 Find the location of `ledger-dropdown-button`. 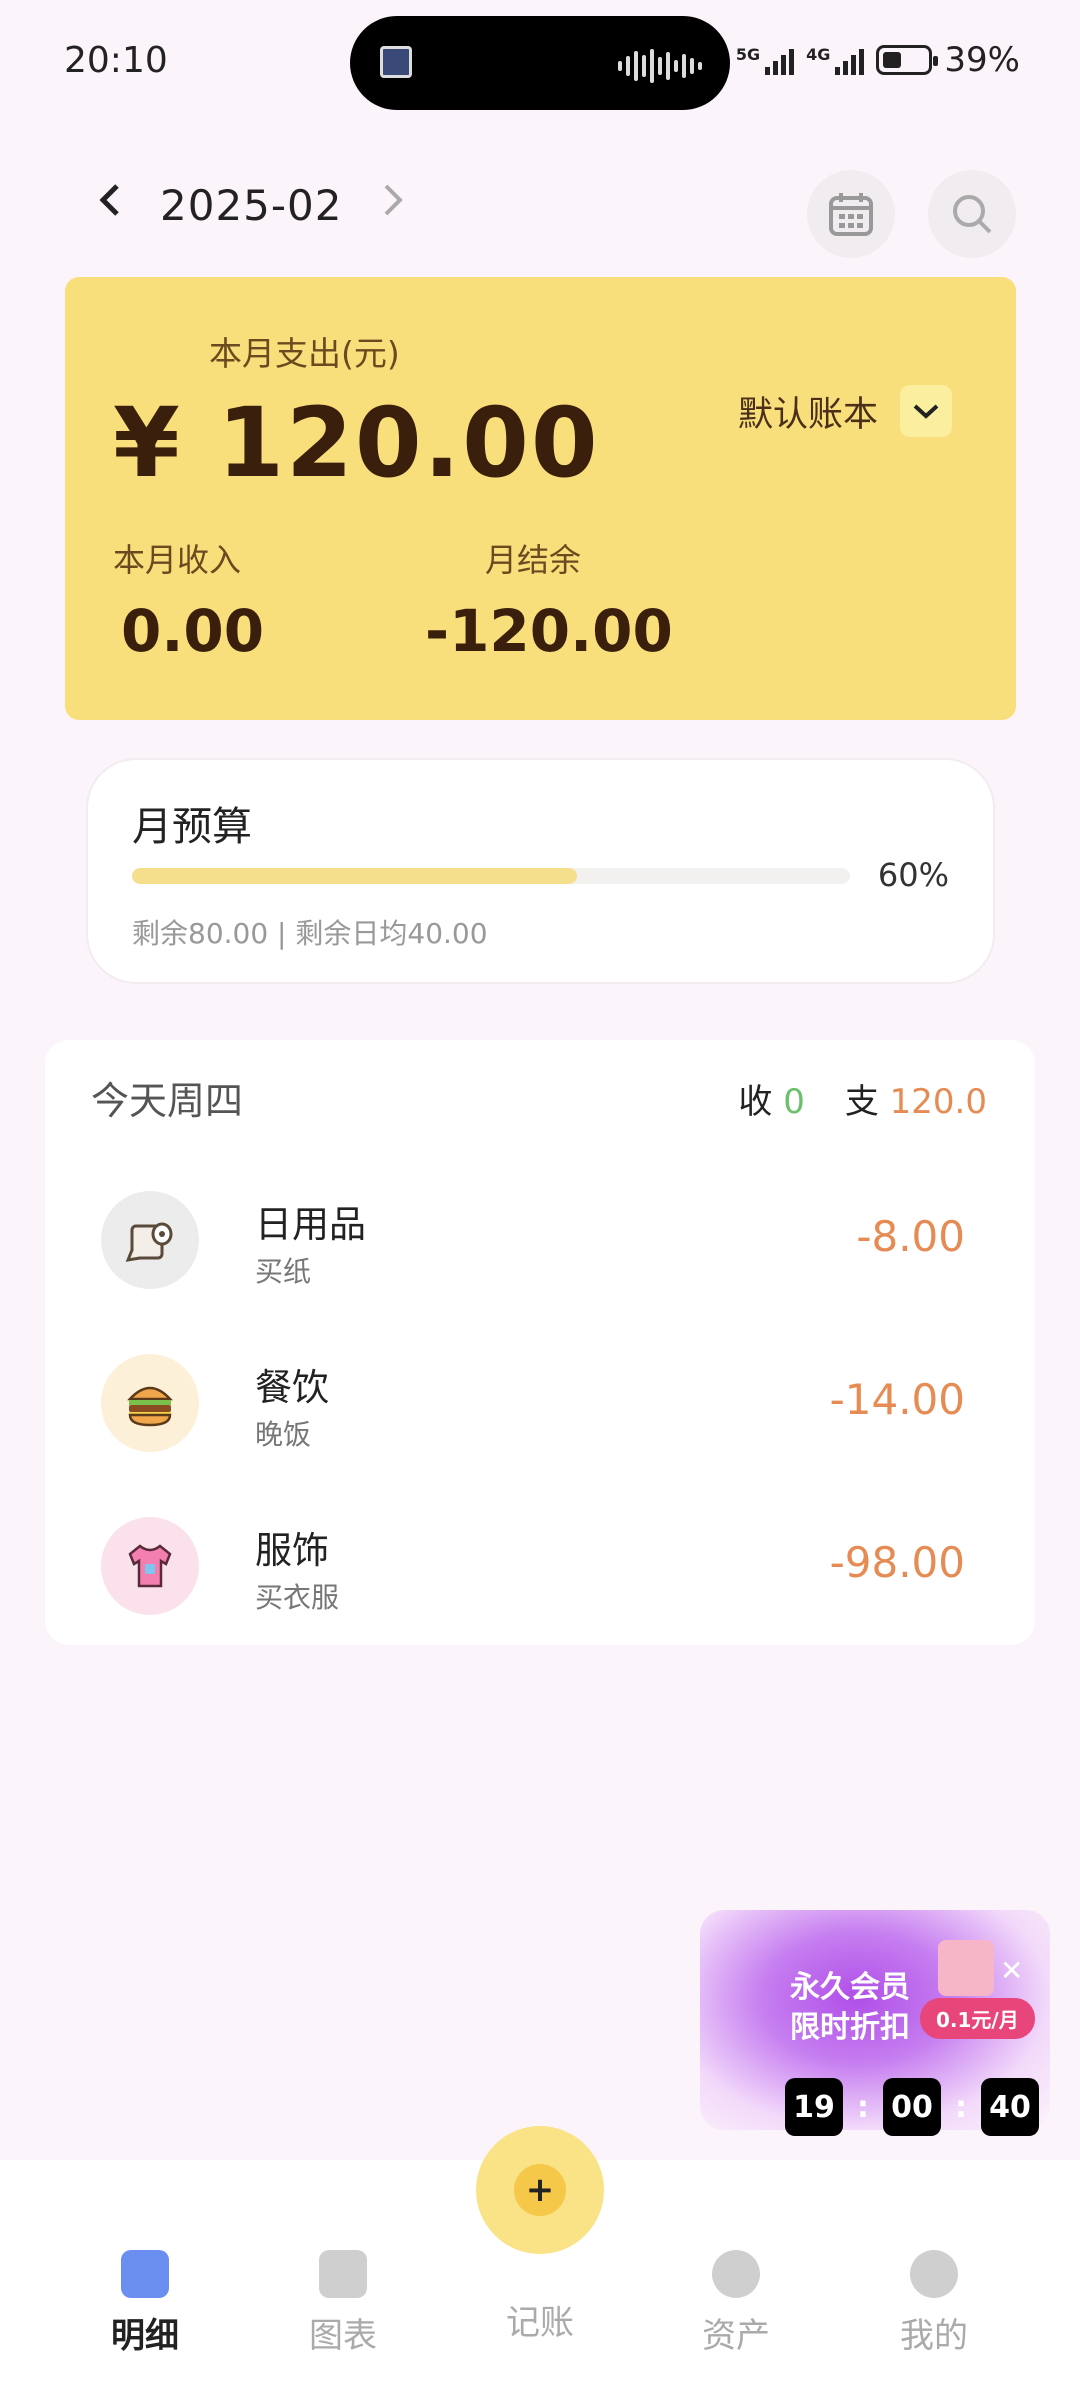

ledger-dropdown-button is located at coordinates (926, 411).